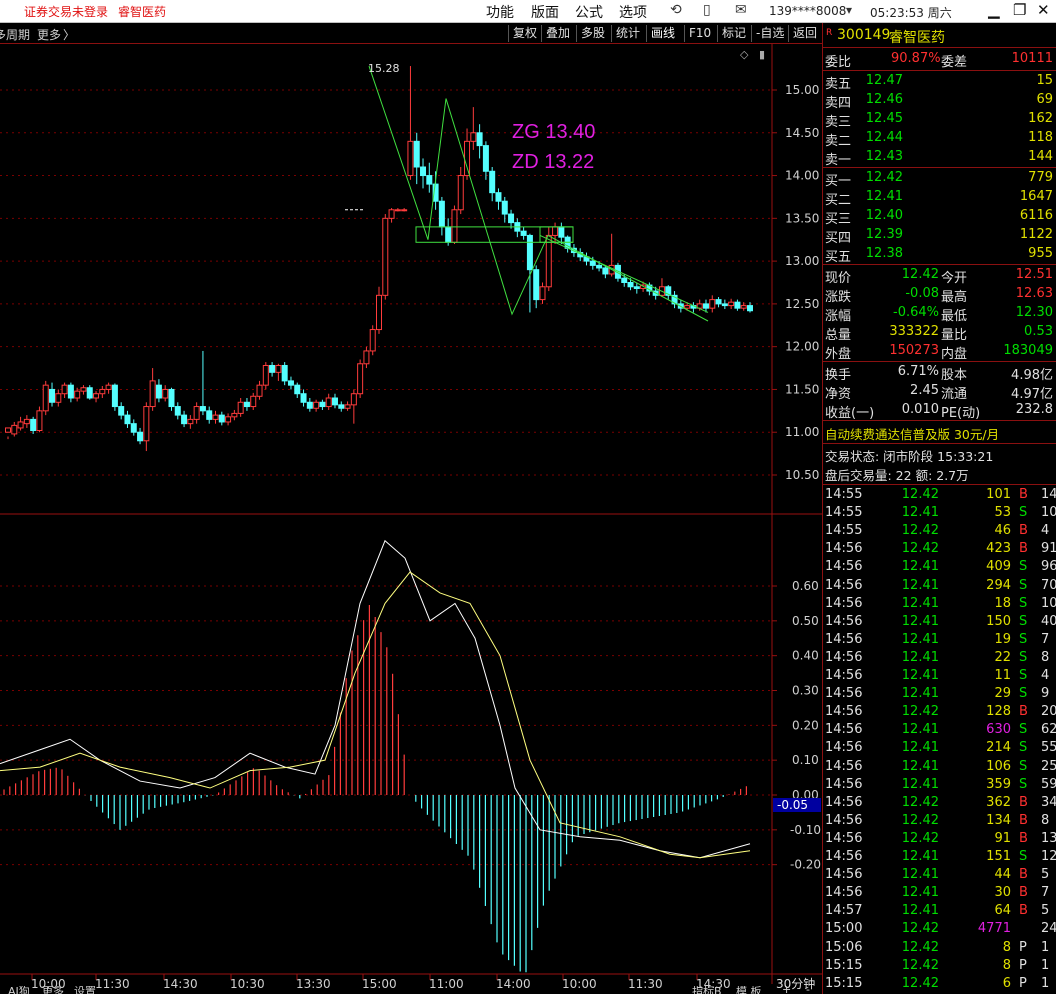 This screenshot has height=994, width=1056. I want to click on tick-row: 14:57 12.41 64 B 5, so click(939, 911).